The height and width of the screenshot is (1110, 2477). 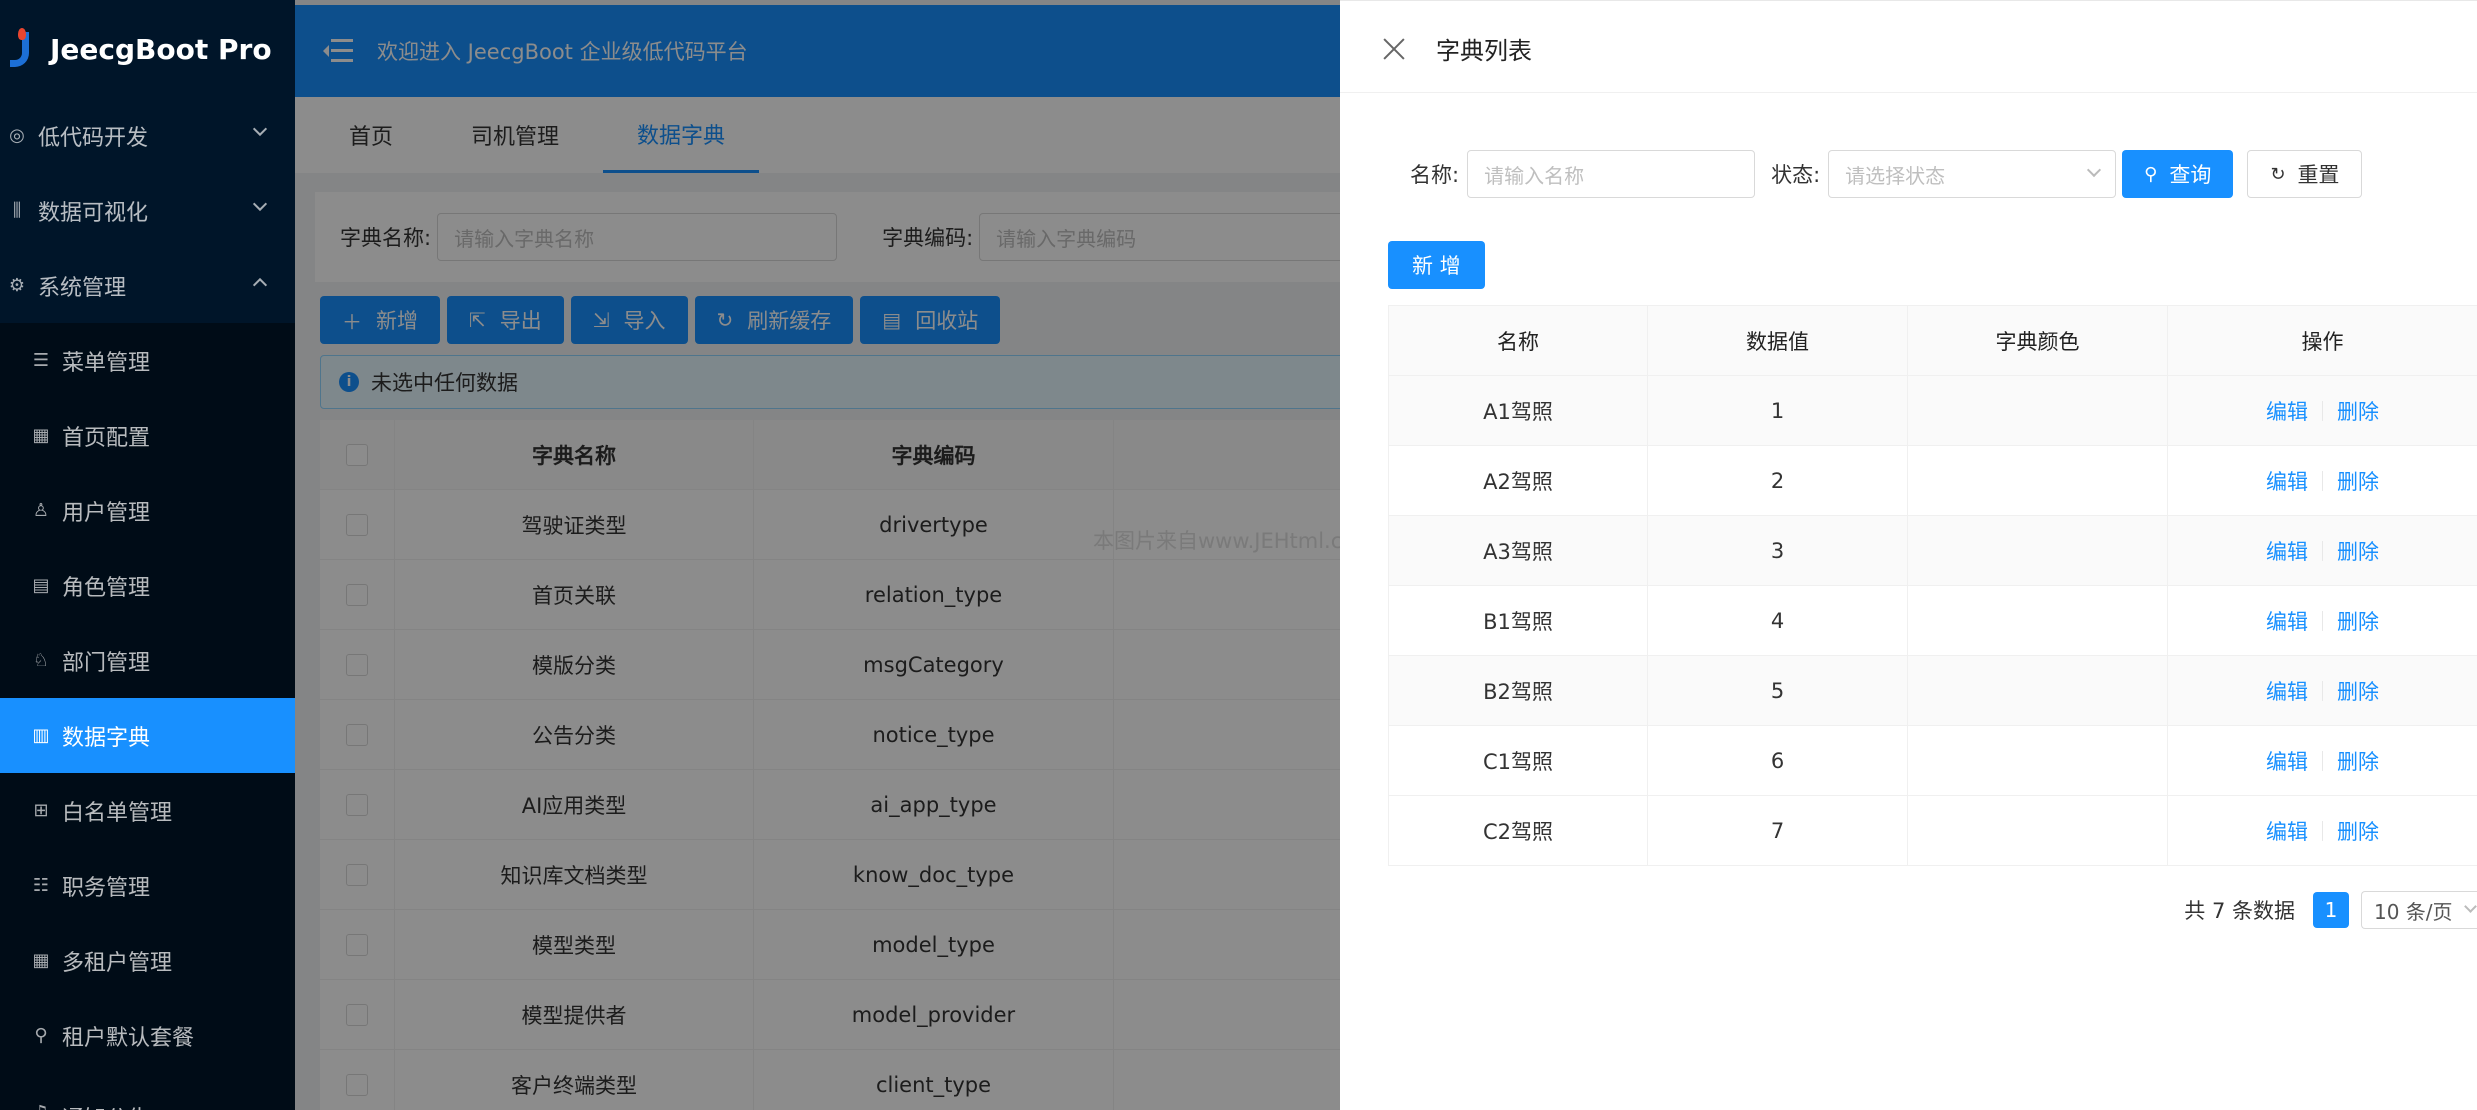 I want to click on menu-icon: ☰, so click(x=41, y=360).